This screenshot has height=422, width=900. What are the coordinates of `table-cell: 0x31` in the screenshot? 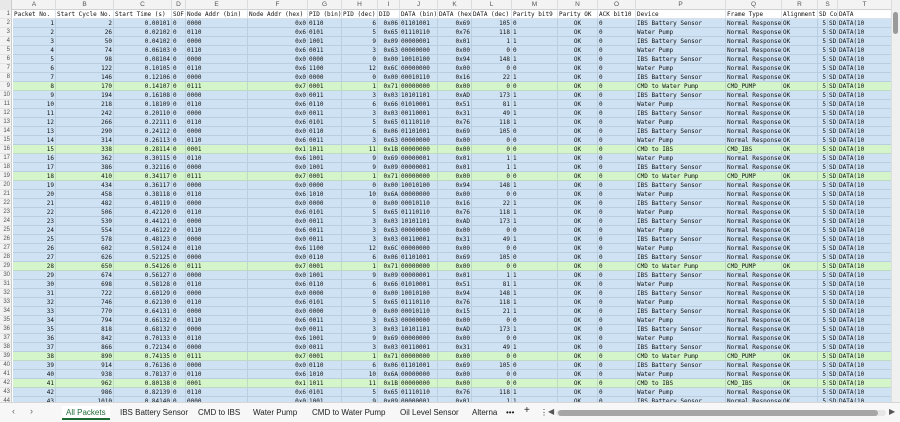 It's located at (455, 239).